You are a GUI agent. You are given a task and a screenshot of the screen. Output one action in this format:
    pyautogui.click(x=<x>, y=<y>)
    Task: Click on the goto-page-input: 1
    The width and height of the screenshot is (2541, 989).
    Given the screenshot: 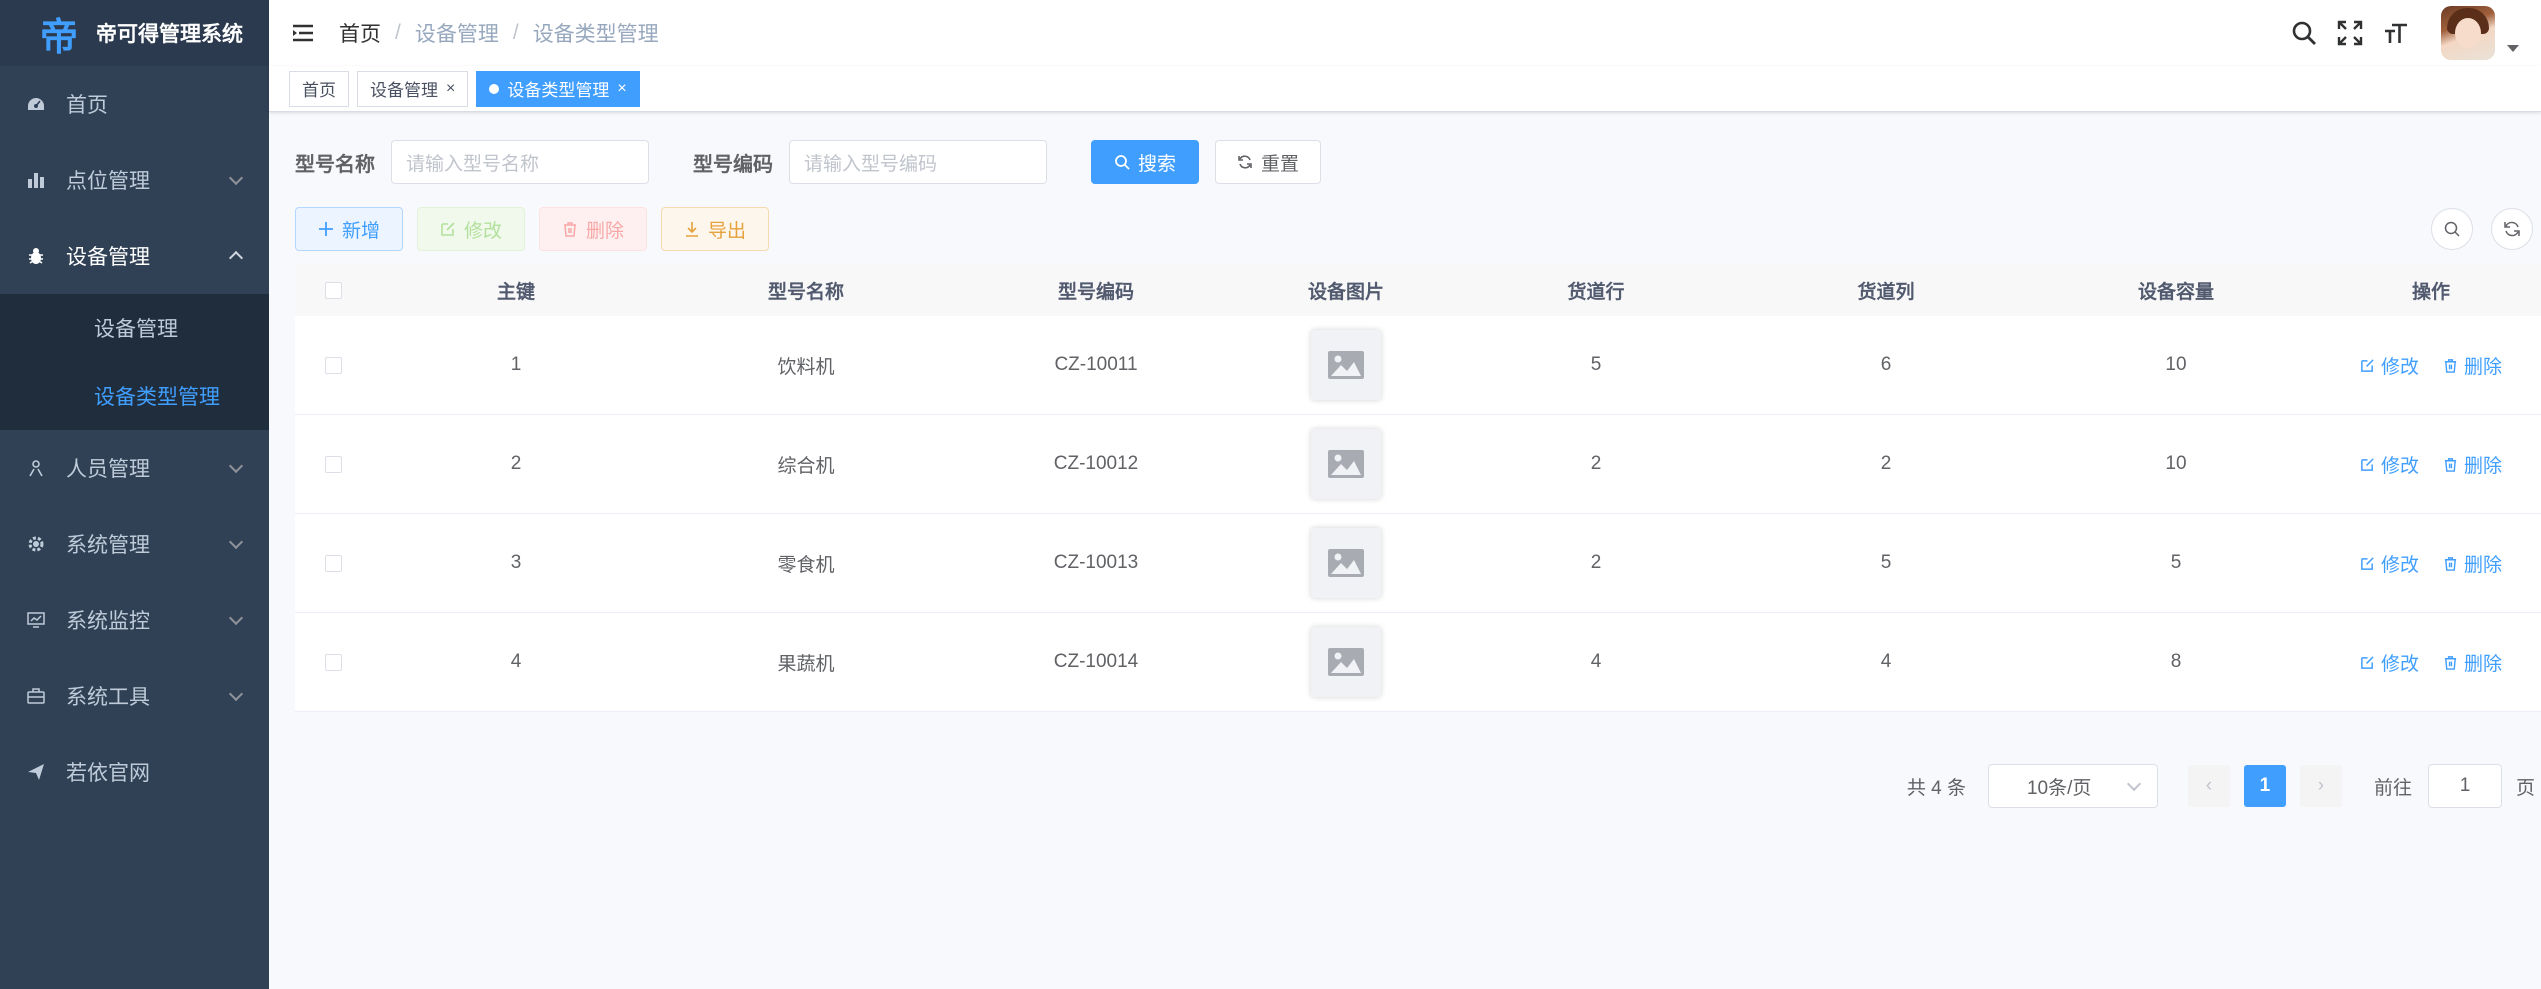 What is the action you would take?
    pyautogui.click(x=2464, y=786)
    